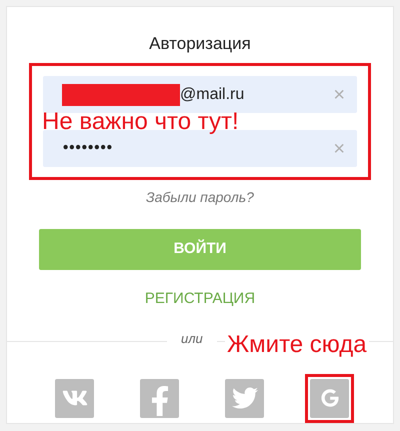 This screenshot has width=400, height=431. What do you see at coordinates (329, 398) in the screenshot?
I see `google-icon` at bounding box center [329, 398].